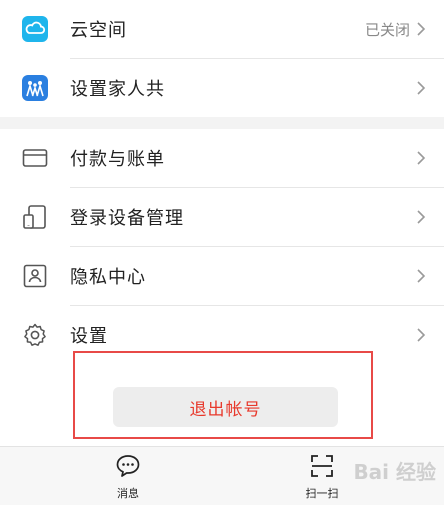  Describe the element at coordinates (322, 466) in the screenshot. I see `scan-icon` at that location.